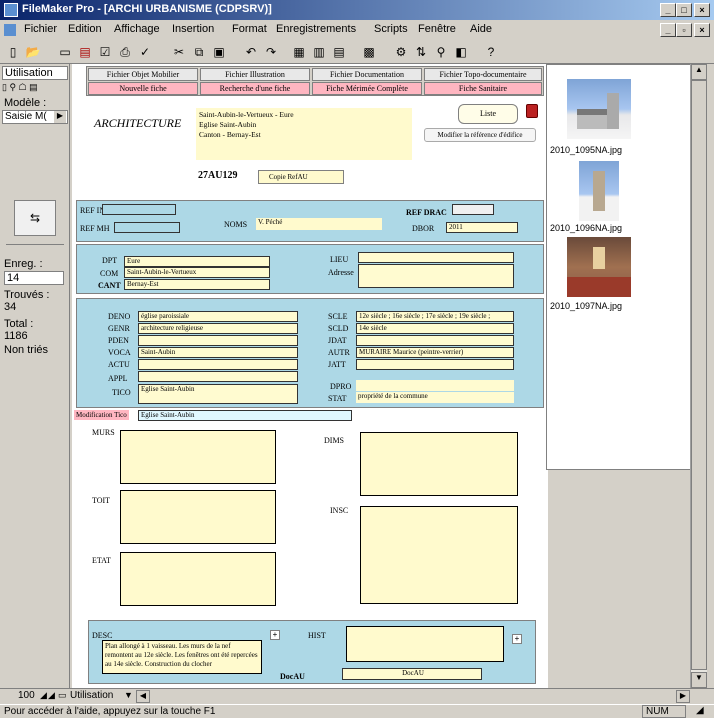 This screenshot has height=718, width=714. Describe the element at coordinates (599, 267) in the screenshot. I see `church-interior-thumbnail` at that location.